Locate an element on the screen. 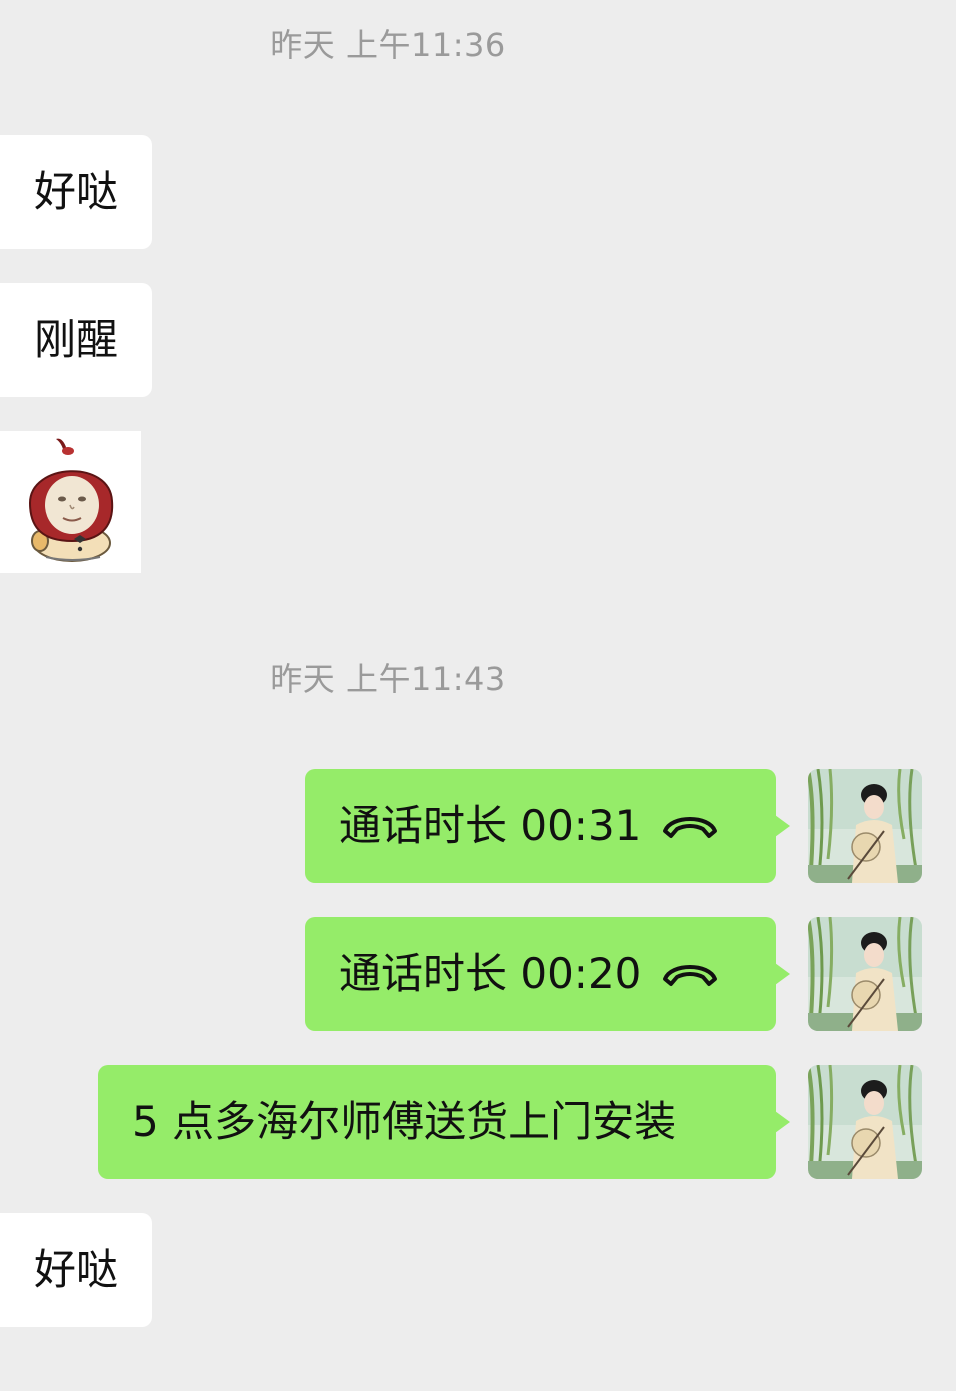 The image size is (956, 1391). voice-call-record: 通话时长 00:20 is located at coordinates (547, 974).